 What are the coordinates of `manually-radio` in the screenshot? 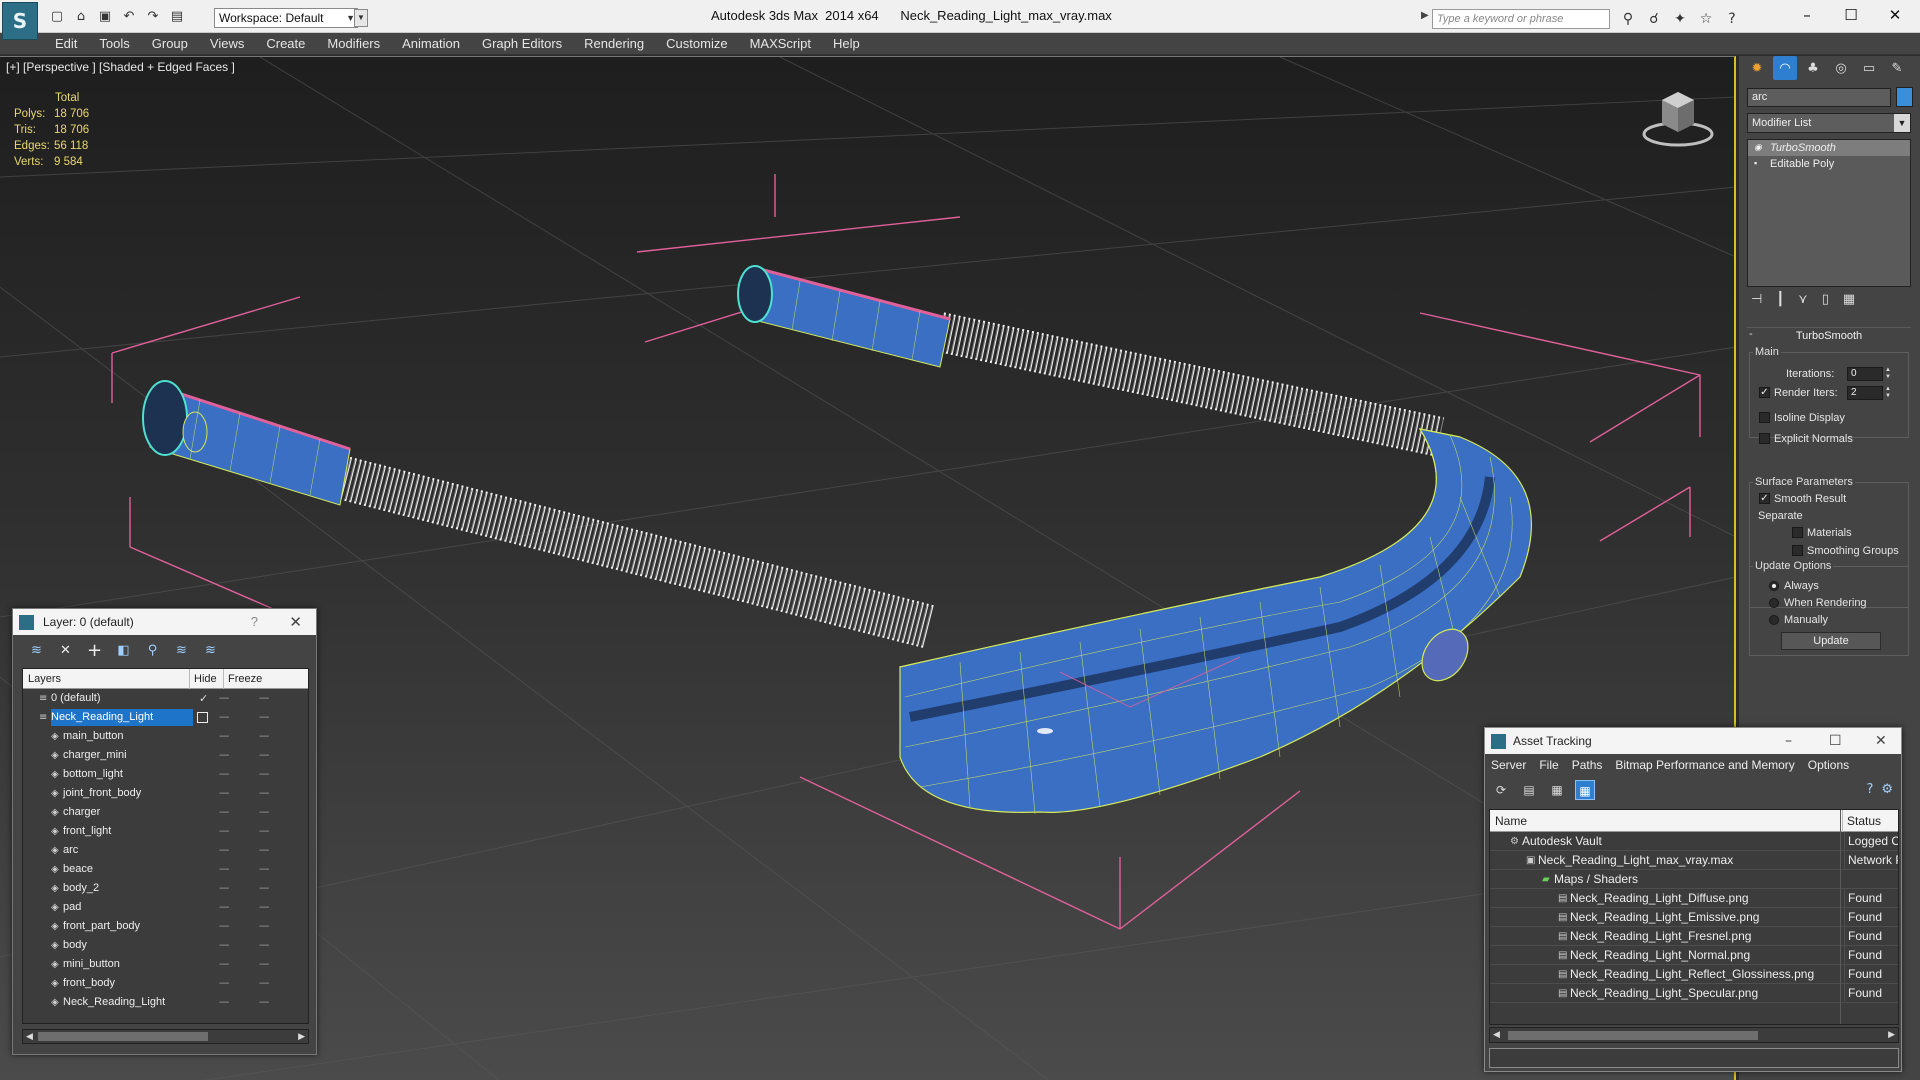 It's located at (1774, 620).